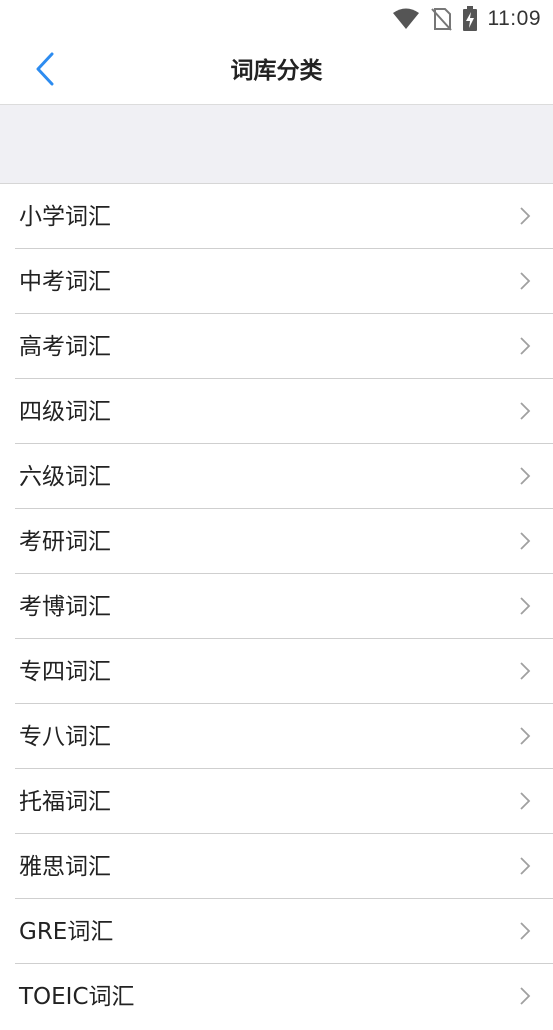 The image size is (553, 1030). Describe the element at coordinates (284, 606) in the screenshot. I see `list-item-doctoral: 考博词汇` at that location.